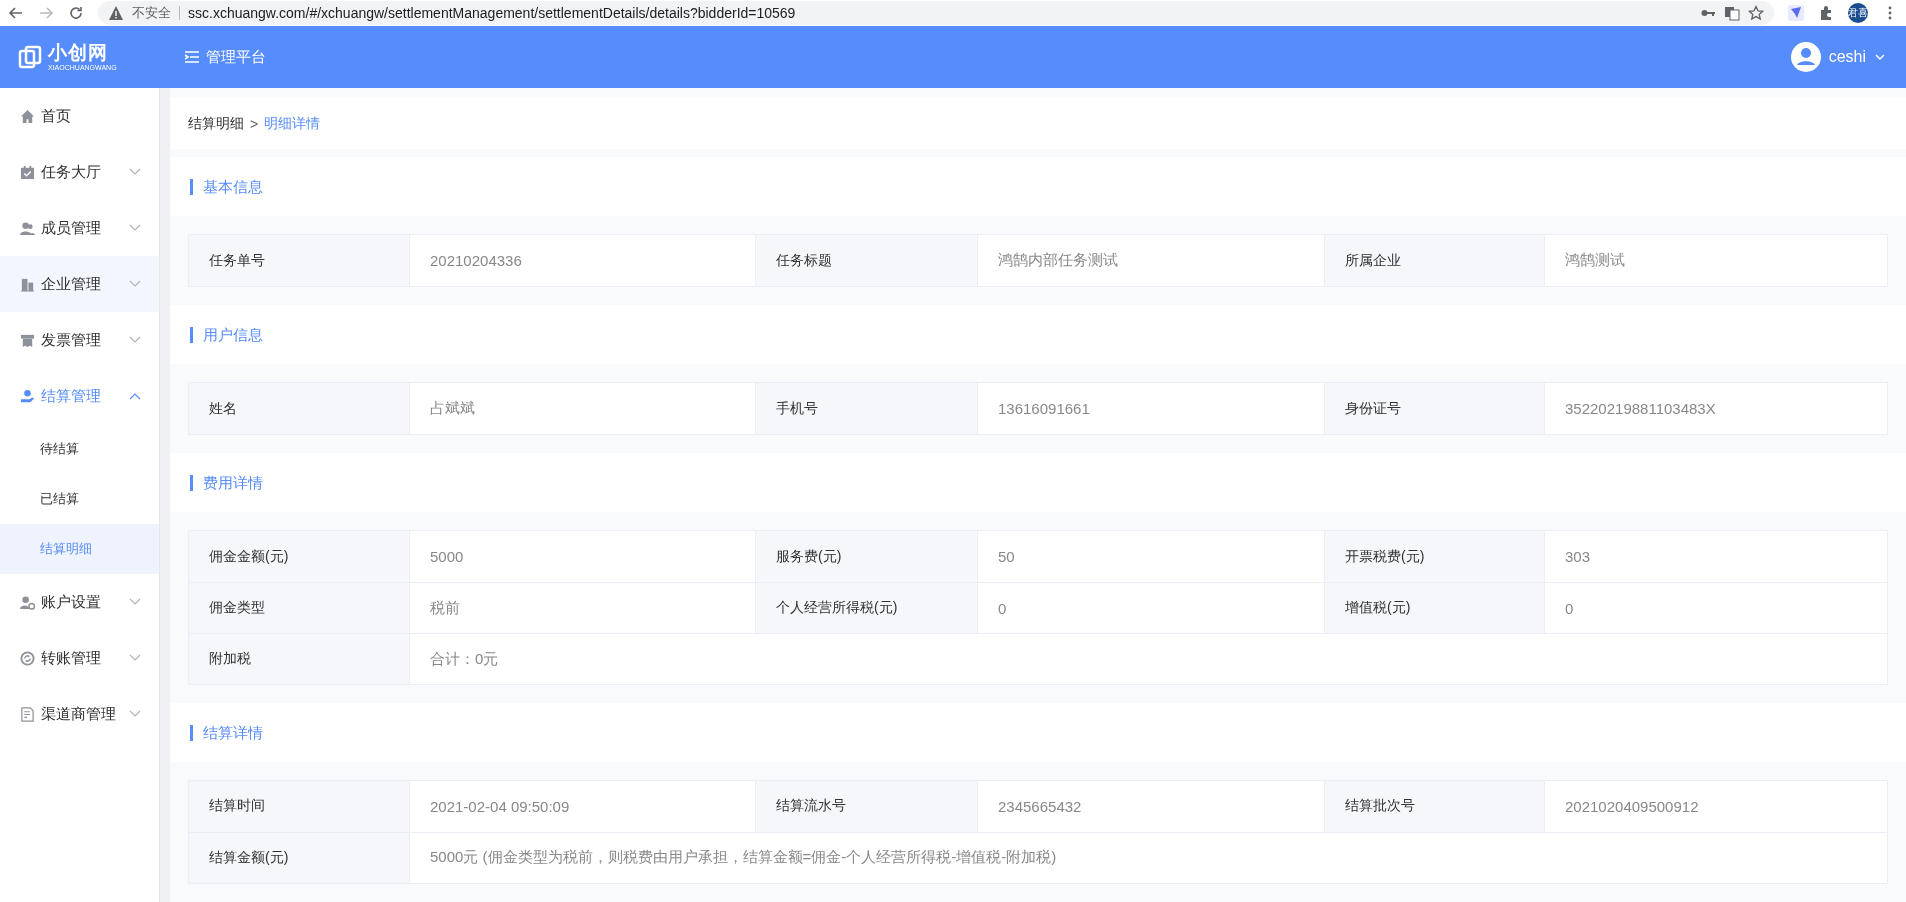  Describe the element at coordinates (236, 57) in the screenshot. I see `platform-title: 管理平台` at that location.